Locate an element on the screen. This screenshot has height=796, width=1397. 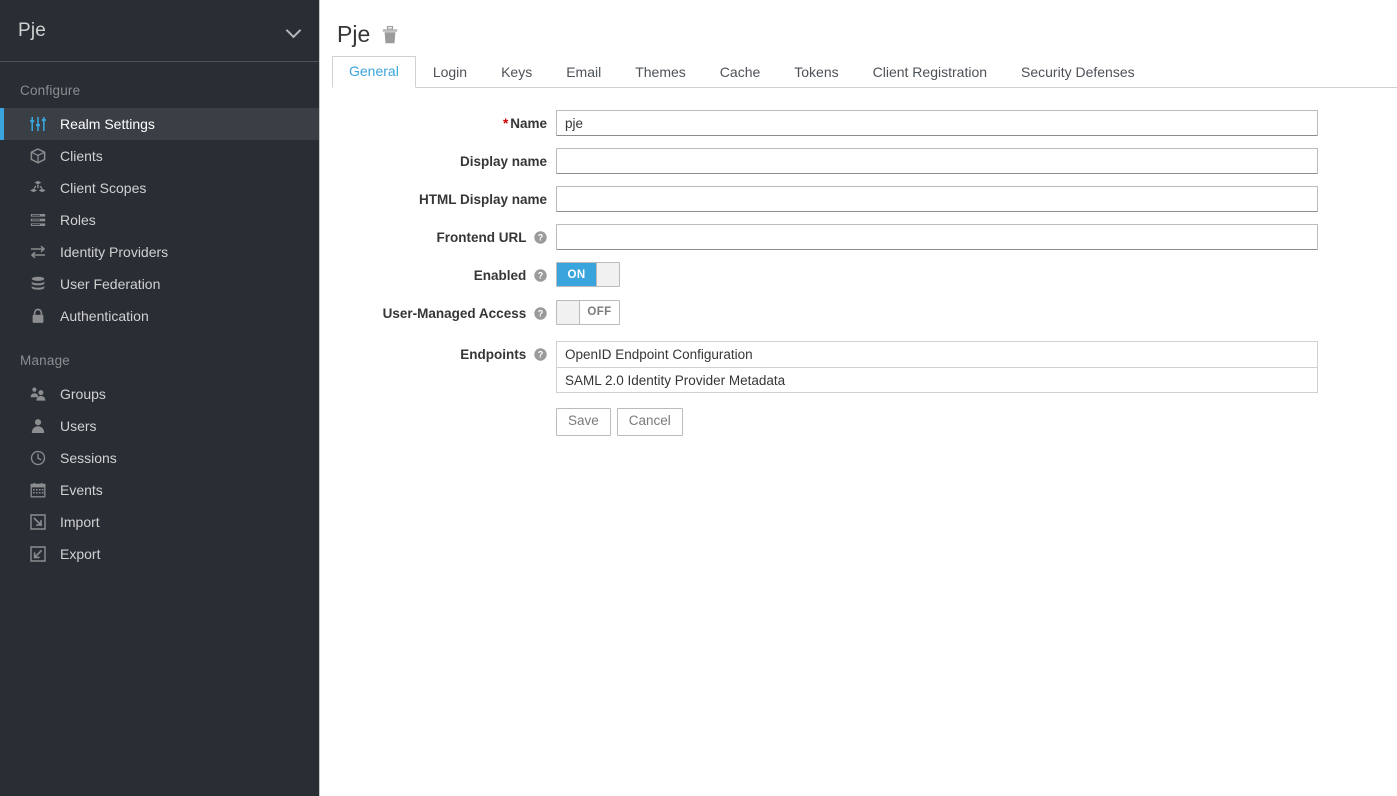
sidebar-item-export: Export is located at coordinates (159, 554).